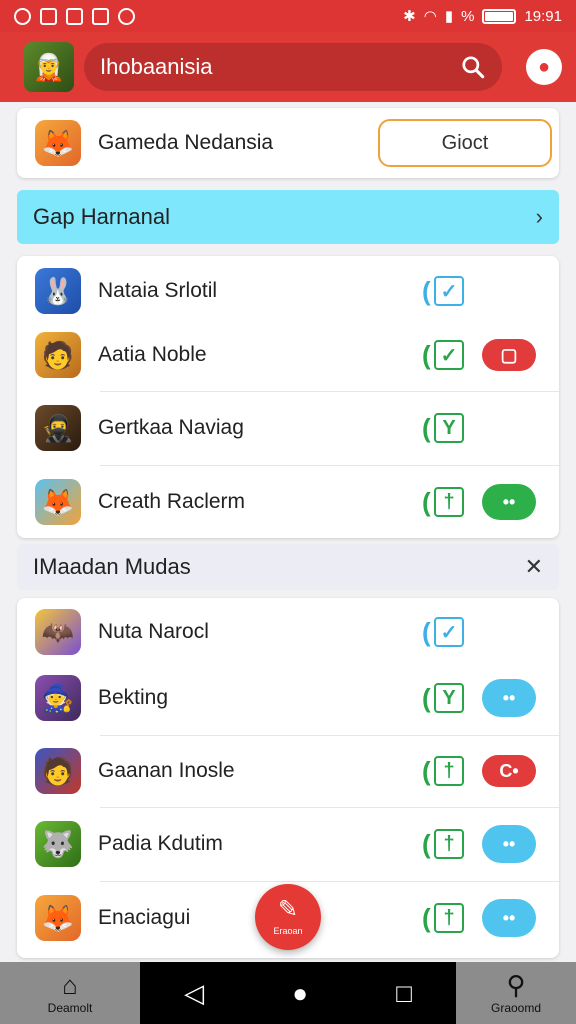  Describe the element at coordinates (534, 567) in the screenshot. I see `close-icon: ✕` at that location.